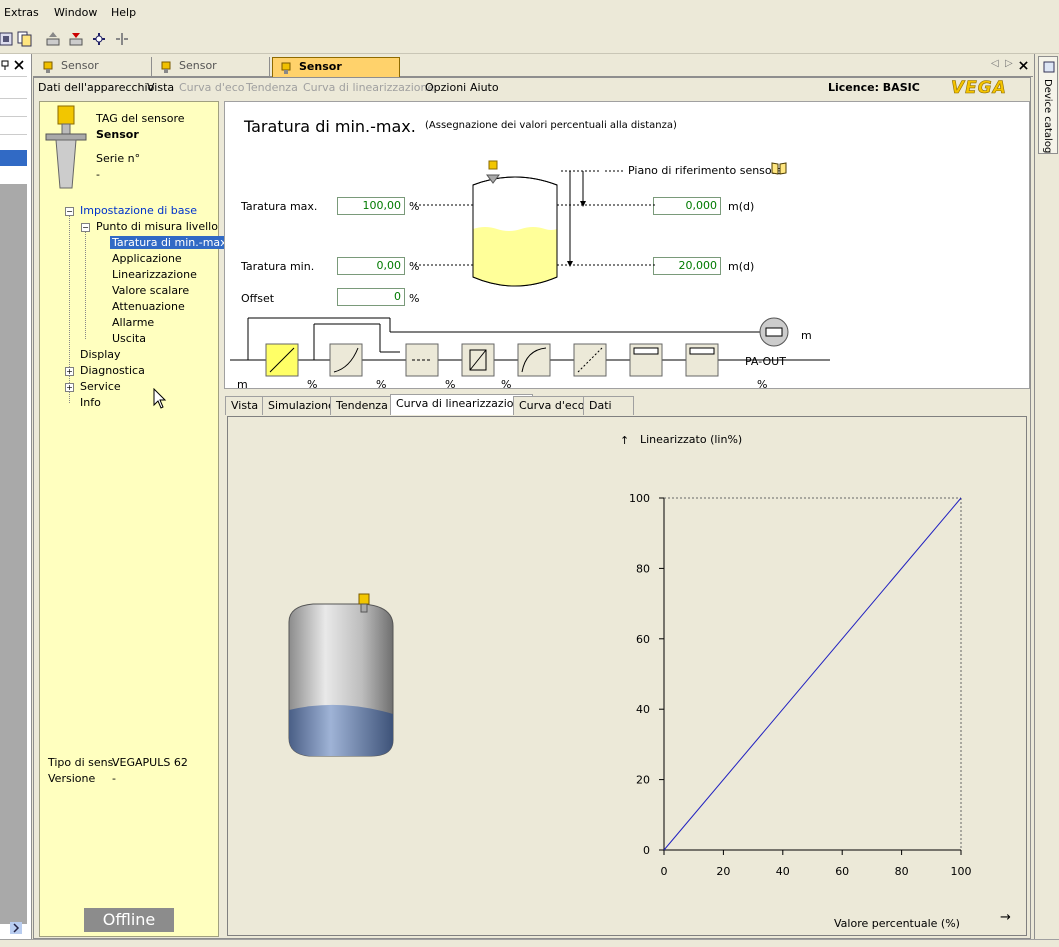  I want to click on tree-service: Service, so click(100, 386).